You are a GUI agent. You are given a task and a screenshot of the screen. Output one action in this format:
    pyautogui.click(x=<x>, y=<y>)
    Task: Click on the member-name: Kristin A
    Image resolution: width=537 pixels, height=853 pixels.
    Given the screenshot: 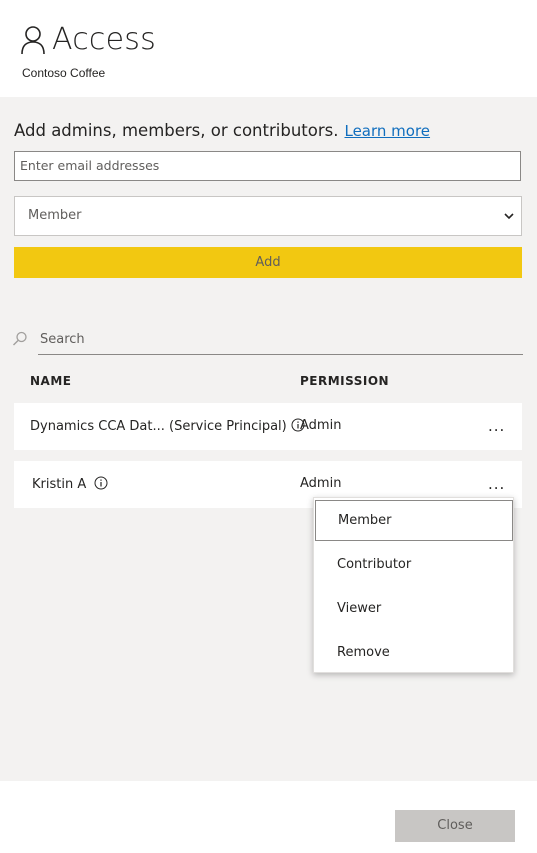 What is the action you would take?
    pyautogui.click(x=70, y=484)
    